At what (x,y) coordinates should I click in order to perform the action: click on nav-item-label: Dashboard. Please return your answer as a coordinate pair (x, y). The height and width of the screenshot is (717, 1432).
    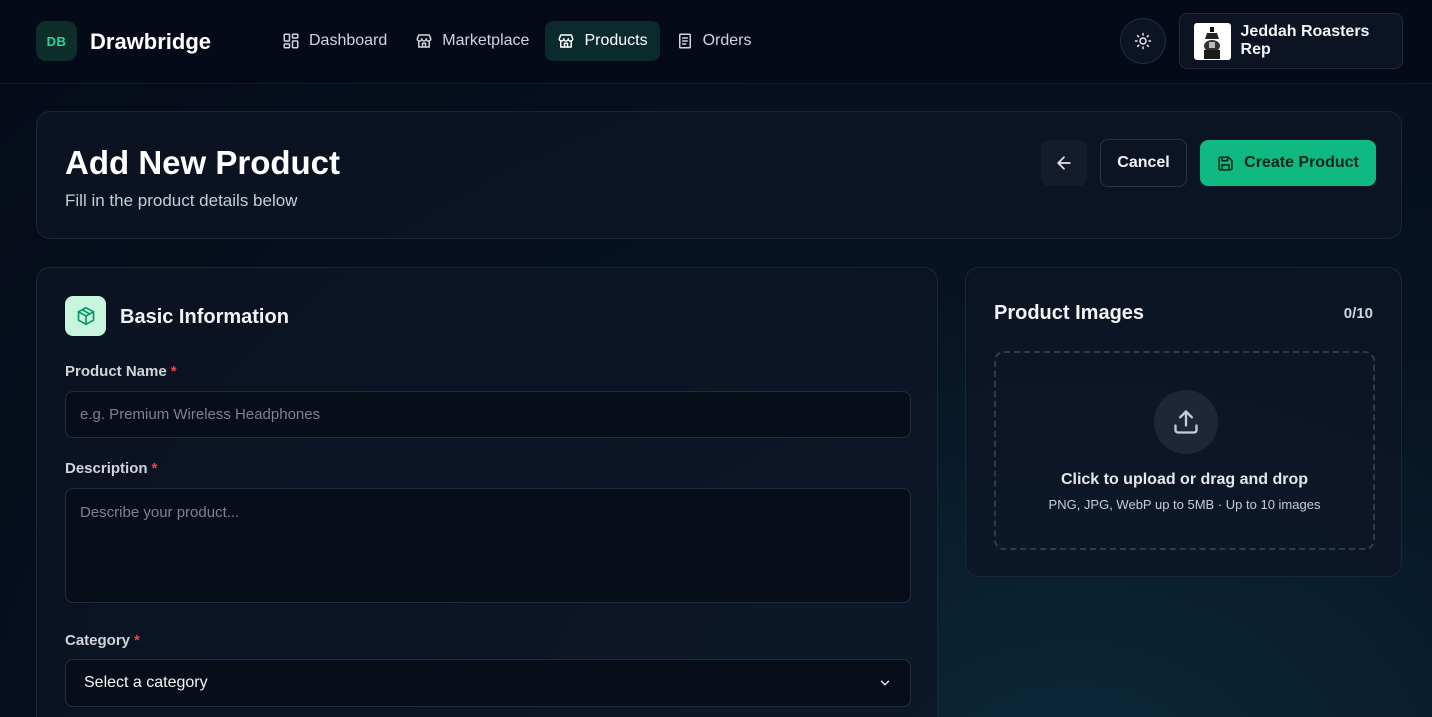
    Looking at the image, I should click on (348, 40).